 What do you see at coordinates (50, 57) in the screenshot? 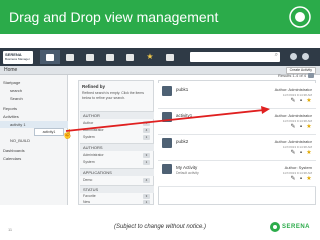
I see `nav-home-icon` at bounding box center [50, 57].